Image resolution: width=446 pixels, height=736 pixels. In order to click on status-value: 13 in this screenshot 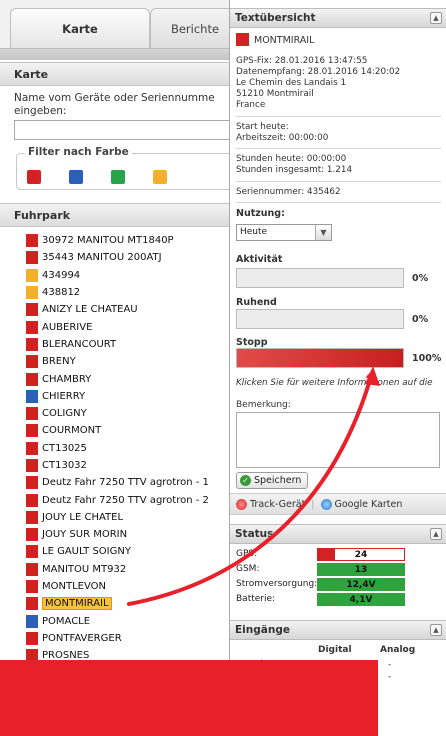, I will do `click(361, 570)`.